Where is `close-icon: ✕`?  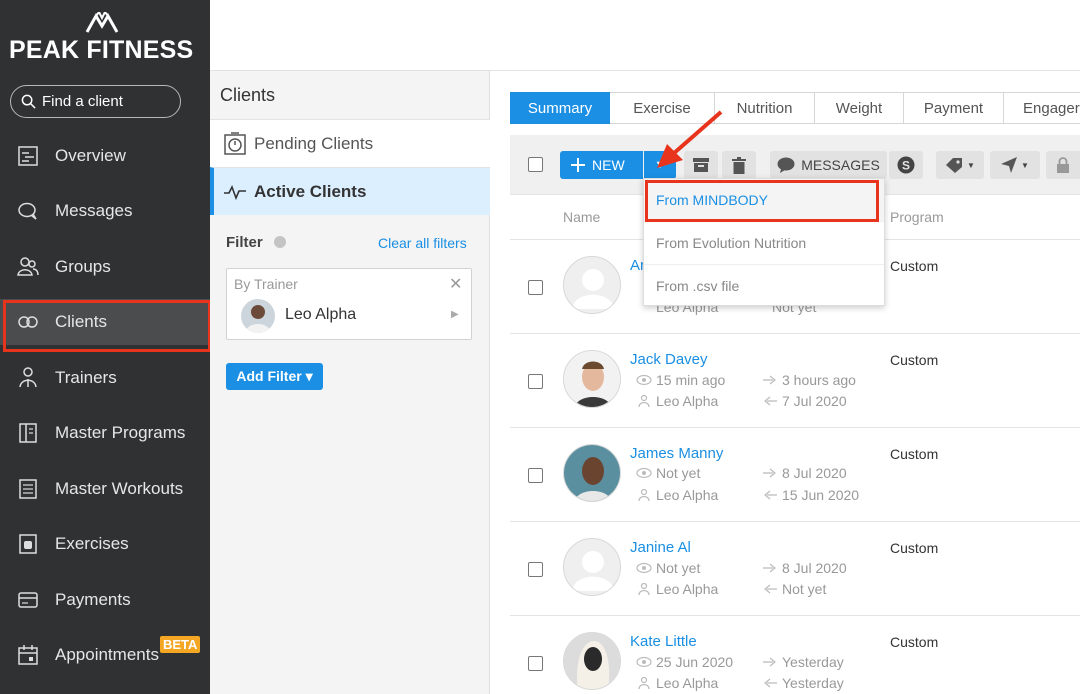
close-icon: ✕ is located at coordinates (455, 284).